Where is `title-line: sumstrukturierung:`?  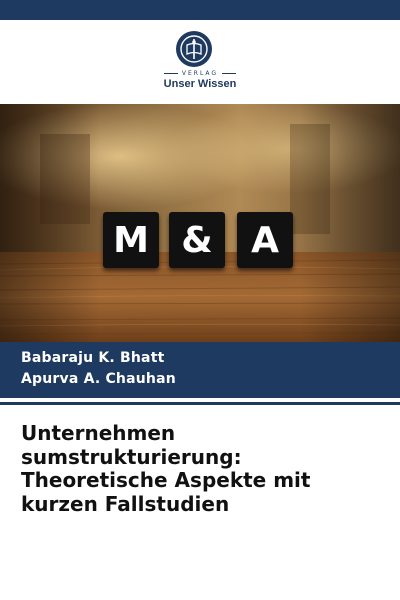 title-line: sumstrukturierung: is located at coordinates (131, 456).